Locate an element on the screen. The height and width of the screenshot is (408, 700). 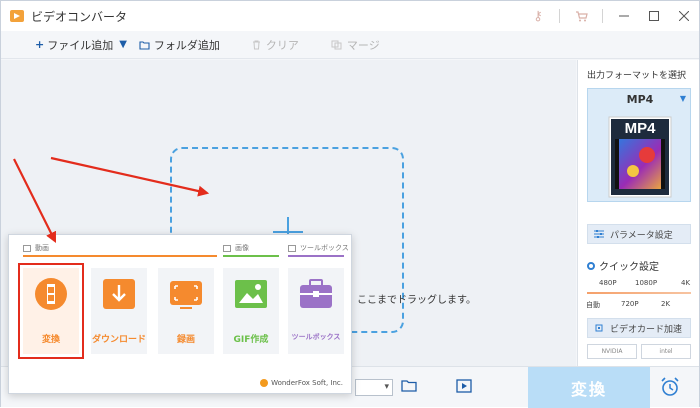
gpu-acceleration-button: ビデオカード加速 is located at coordinates (639, 328).